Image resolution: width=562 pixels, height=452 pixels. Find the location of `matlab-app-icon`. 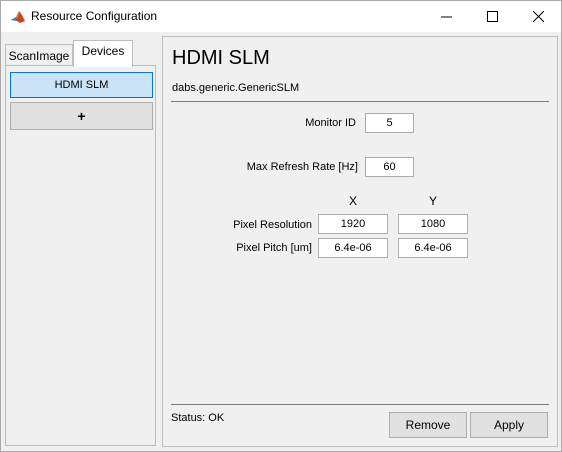

matlab-app-icon is located at coordinates (18, 17).